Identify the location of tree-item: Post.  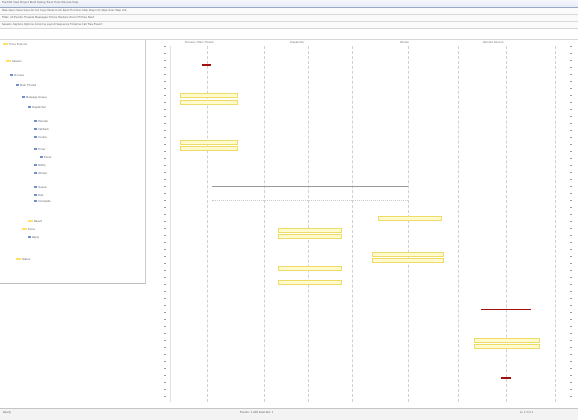
(38, 196).